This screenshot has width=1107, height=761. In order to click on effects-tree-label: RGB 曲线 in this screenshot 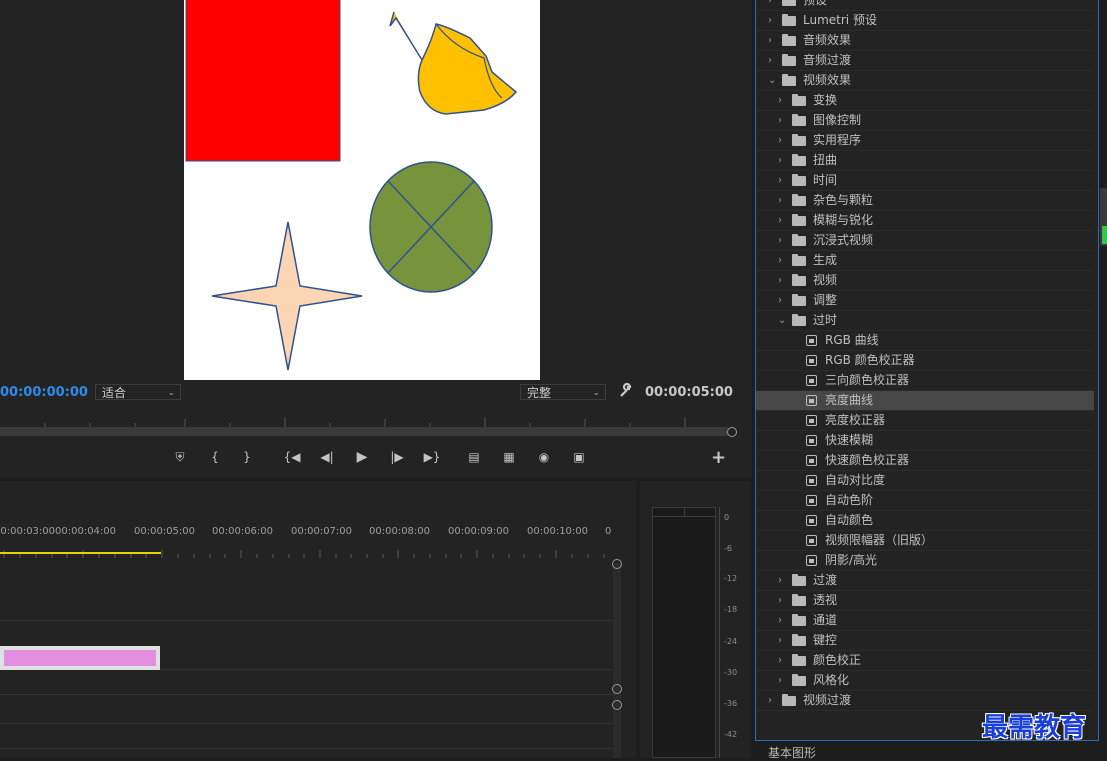, I will do `click(852, 340)`.